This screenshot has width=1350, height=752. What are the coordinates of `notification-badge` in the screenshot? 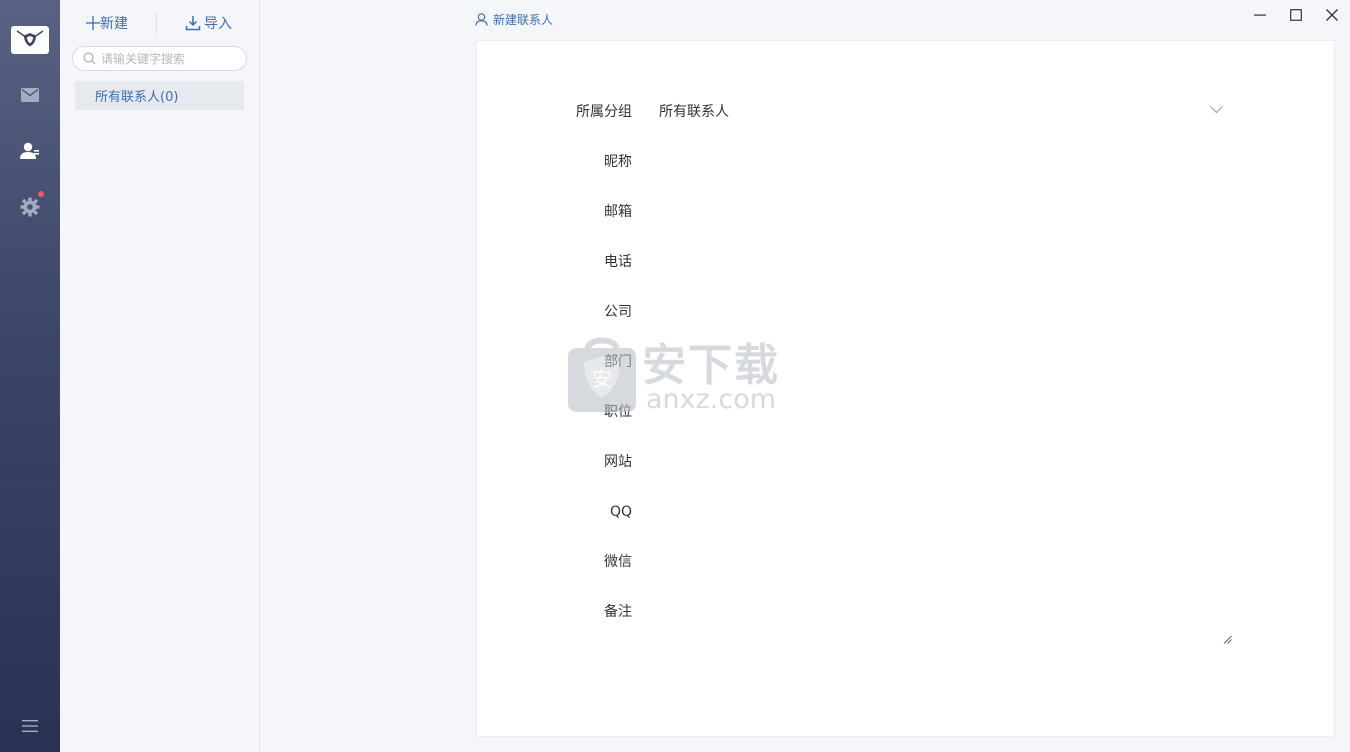 It's located at (41, 194).